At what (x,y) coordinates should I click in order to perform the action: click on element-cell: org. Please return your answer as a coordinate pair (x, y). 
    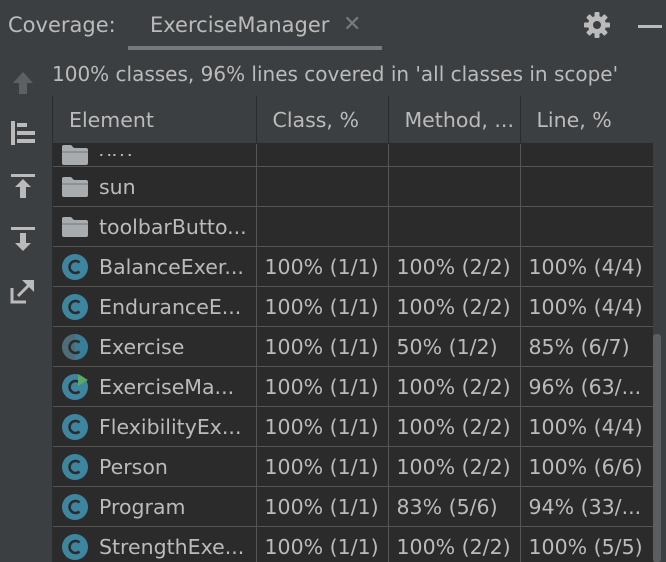
    Looking at the image, I should click on (155, 155).